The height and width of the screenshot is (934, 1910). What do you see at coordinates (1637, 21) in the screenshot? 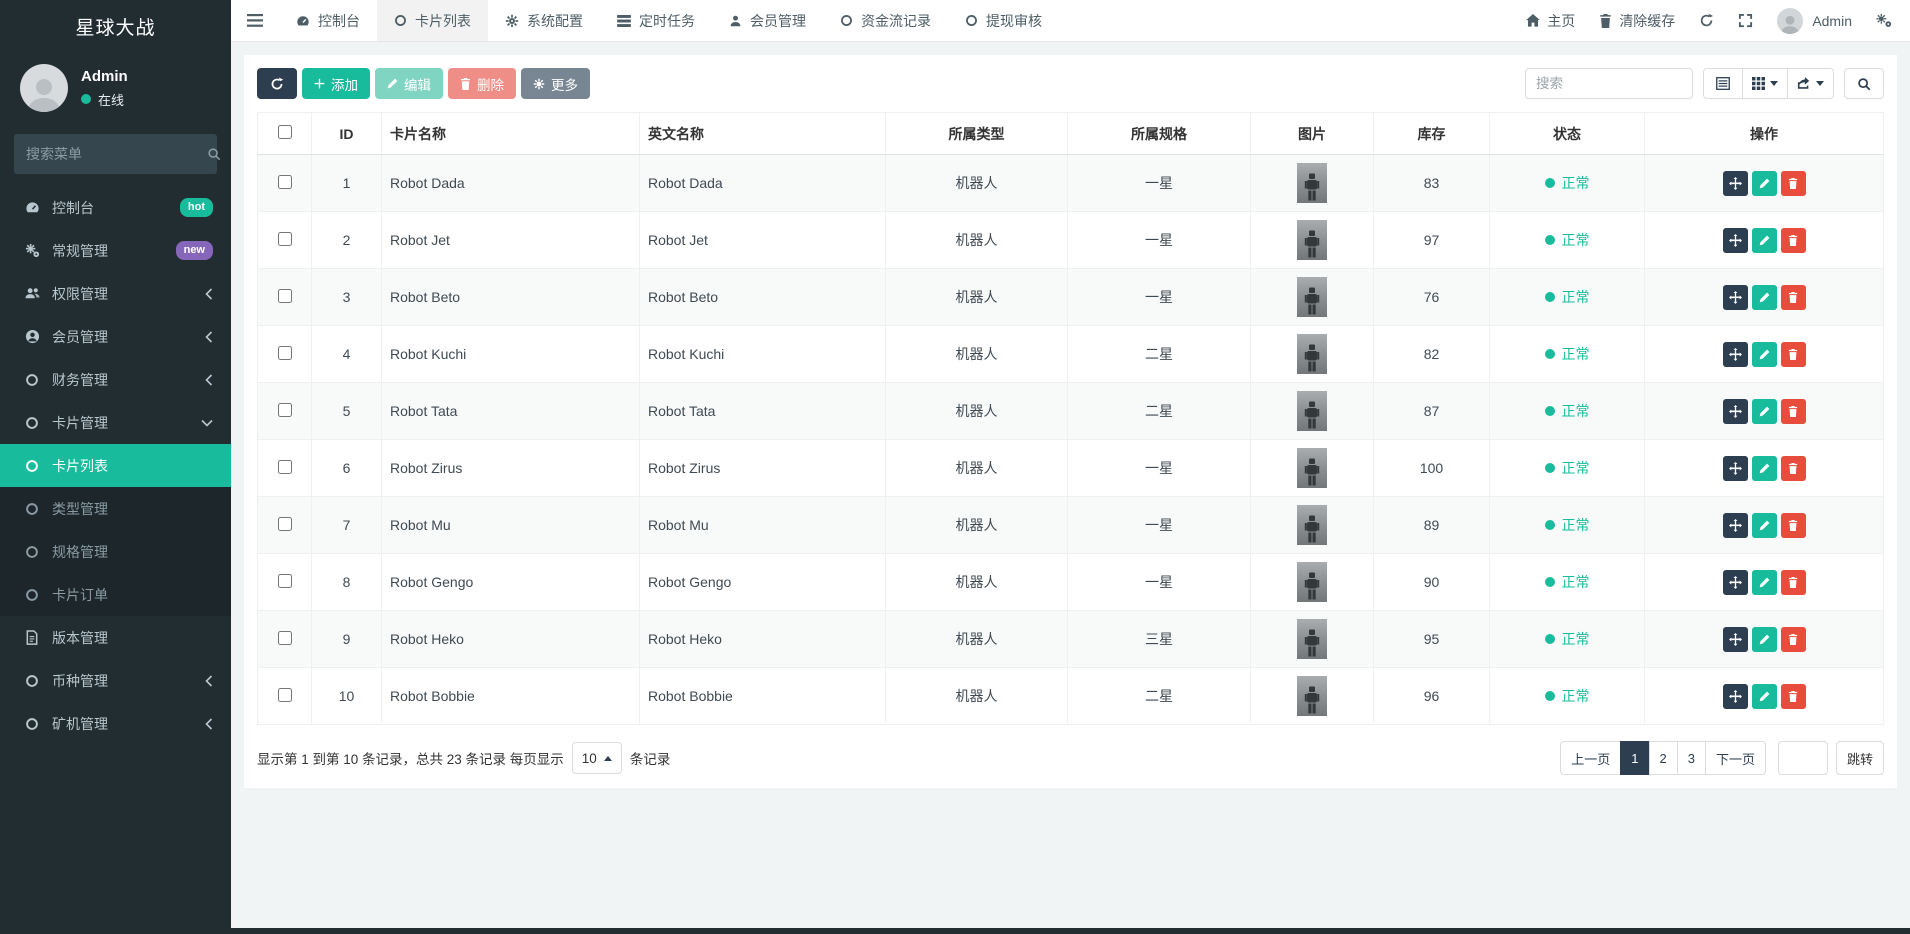
I see `clear-cache-link: 清除缓存` at bounding box center [1637, 21].